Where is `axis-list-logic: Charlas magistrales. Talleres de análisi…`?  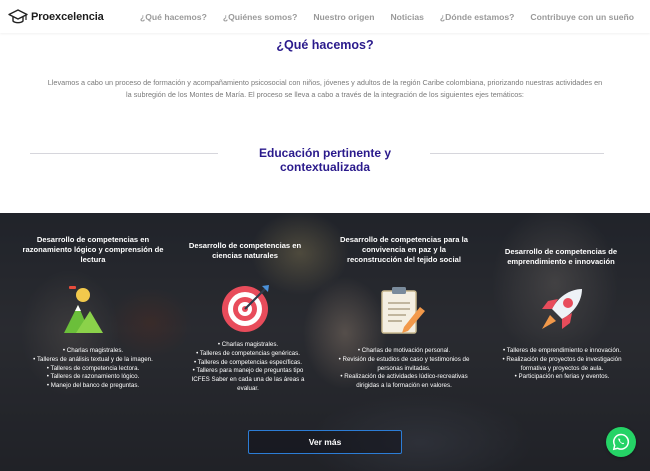 axis-list-logic: Charlas magistrales. Talleres de análisi… is located at coordinates (93, 369).